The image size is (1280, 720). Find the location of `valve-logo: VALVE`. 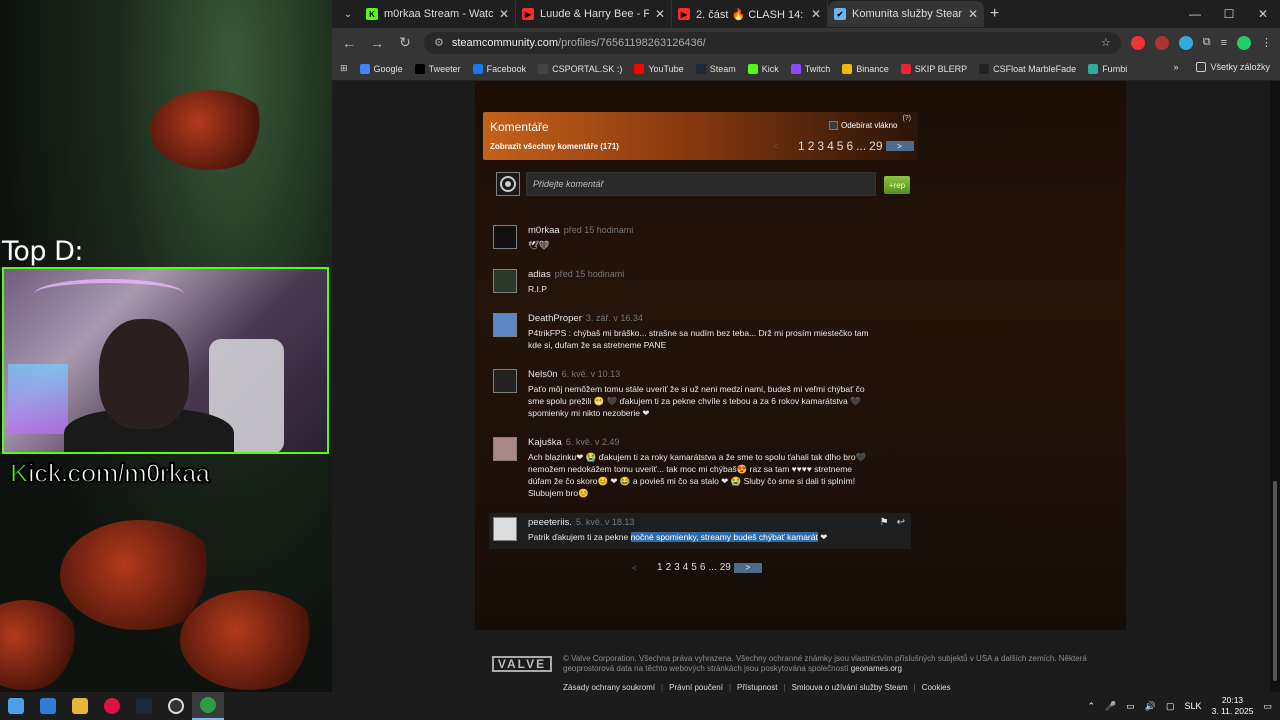

valve-logo: VALVE is located at coordinates (522, 664).